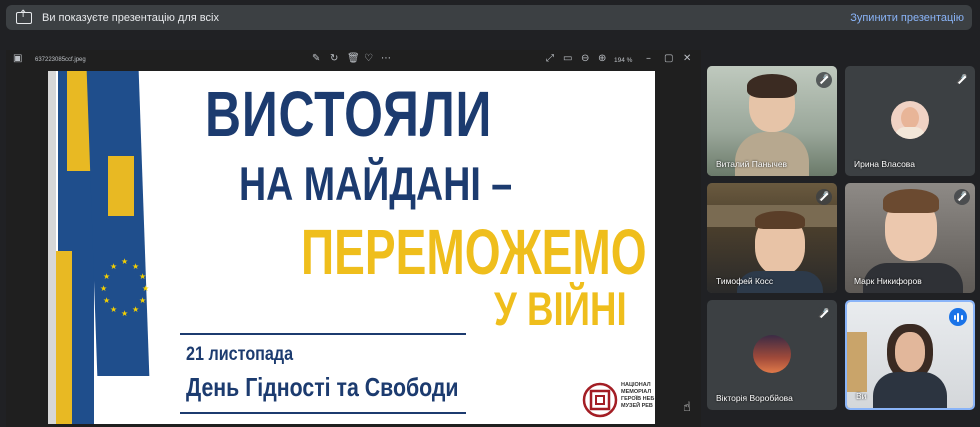  Describe the element at coordinates (754, 398) in the screenshot. I see `participant-name: Вікторія Воробйова` at that location.